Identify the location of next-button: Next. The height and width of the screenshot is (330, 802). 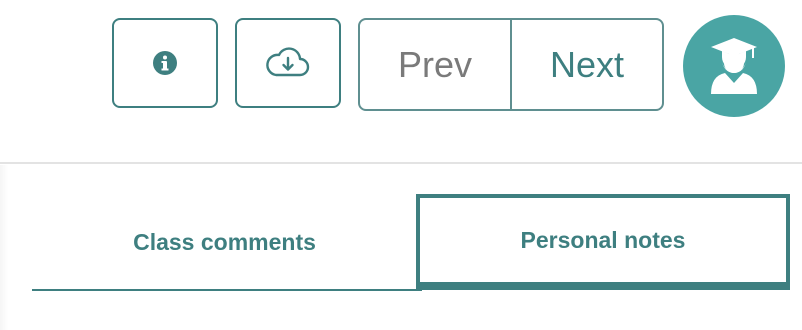
(587, 64).